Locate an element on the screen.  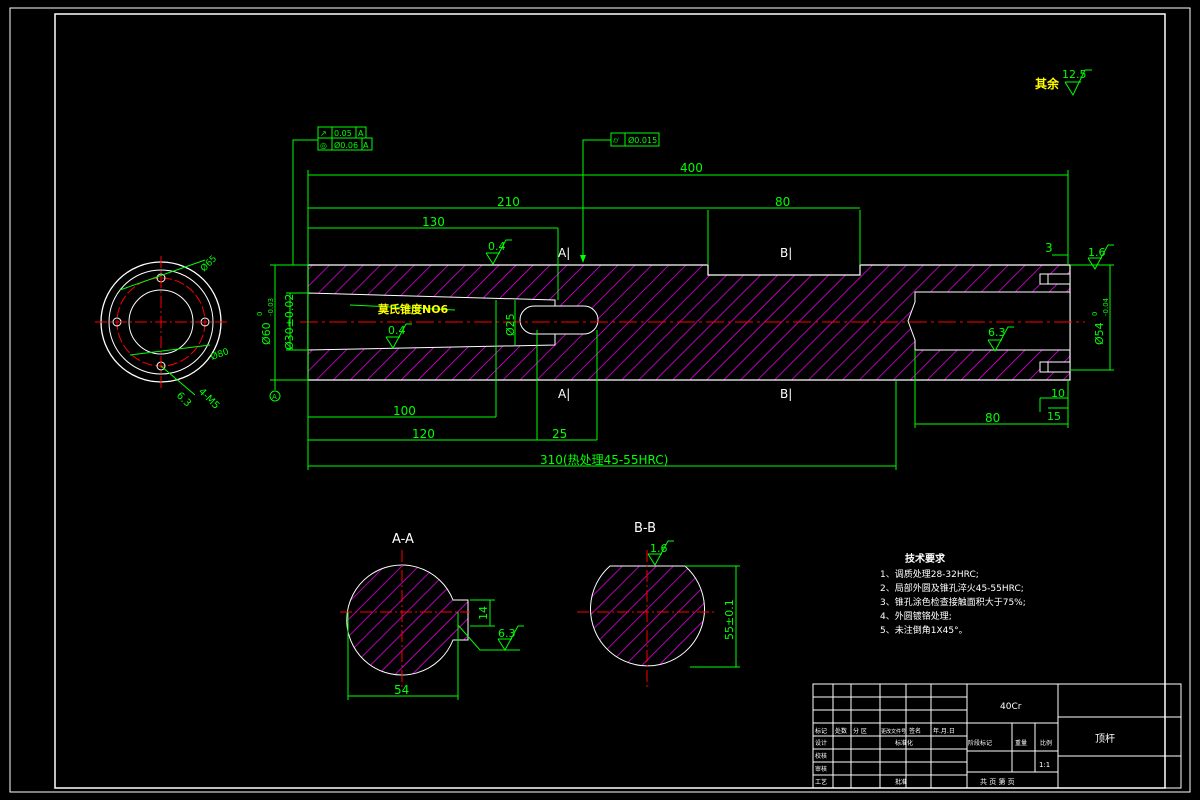
dim-80-bottom: 80 is located at coordinates (992, 418).